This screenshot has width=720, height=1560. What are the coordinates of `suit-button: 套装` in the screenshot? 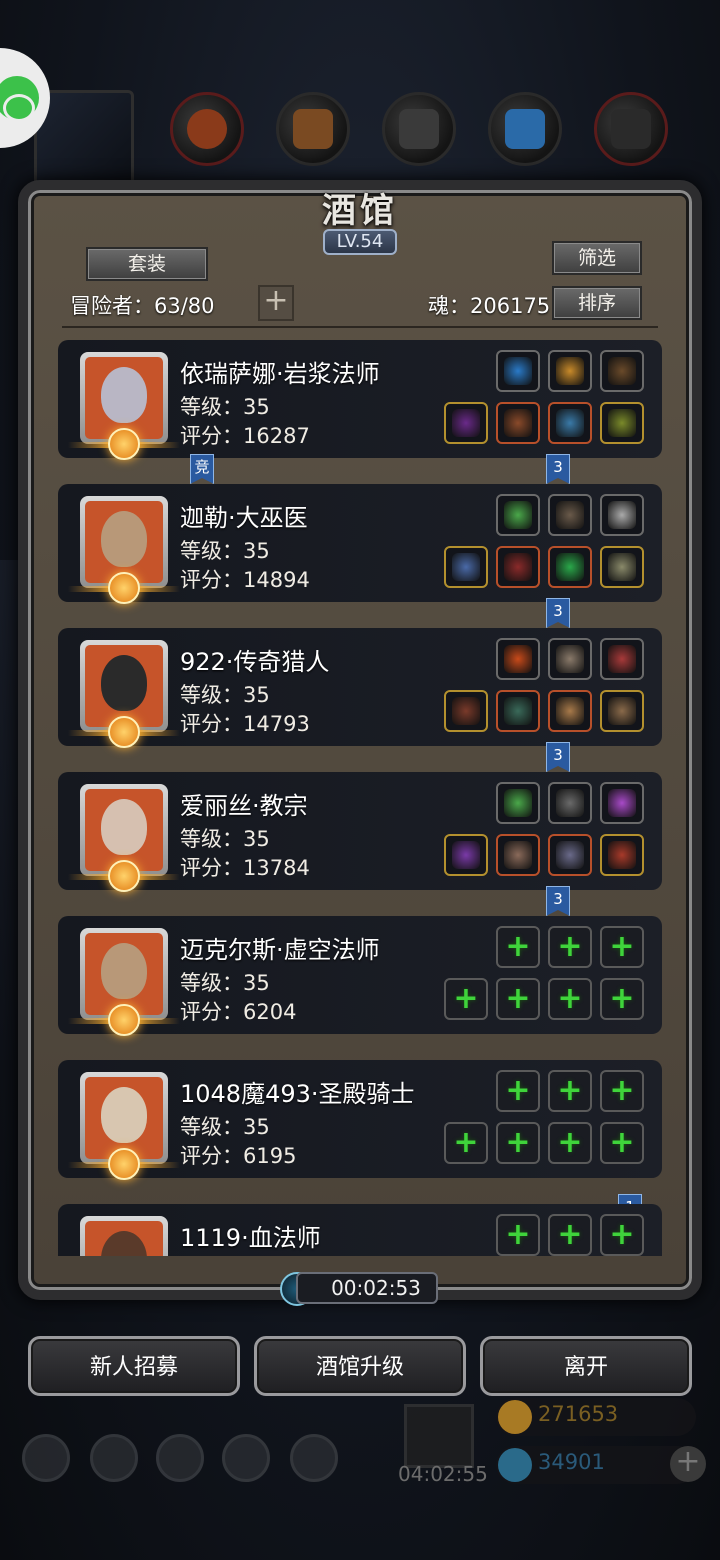 It's located at (147, 264).